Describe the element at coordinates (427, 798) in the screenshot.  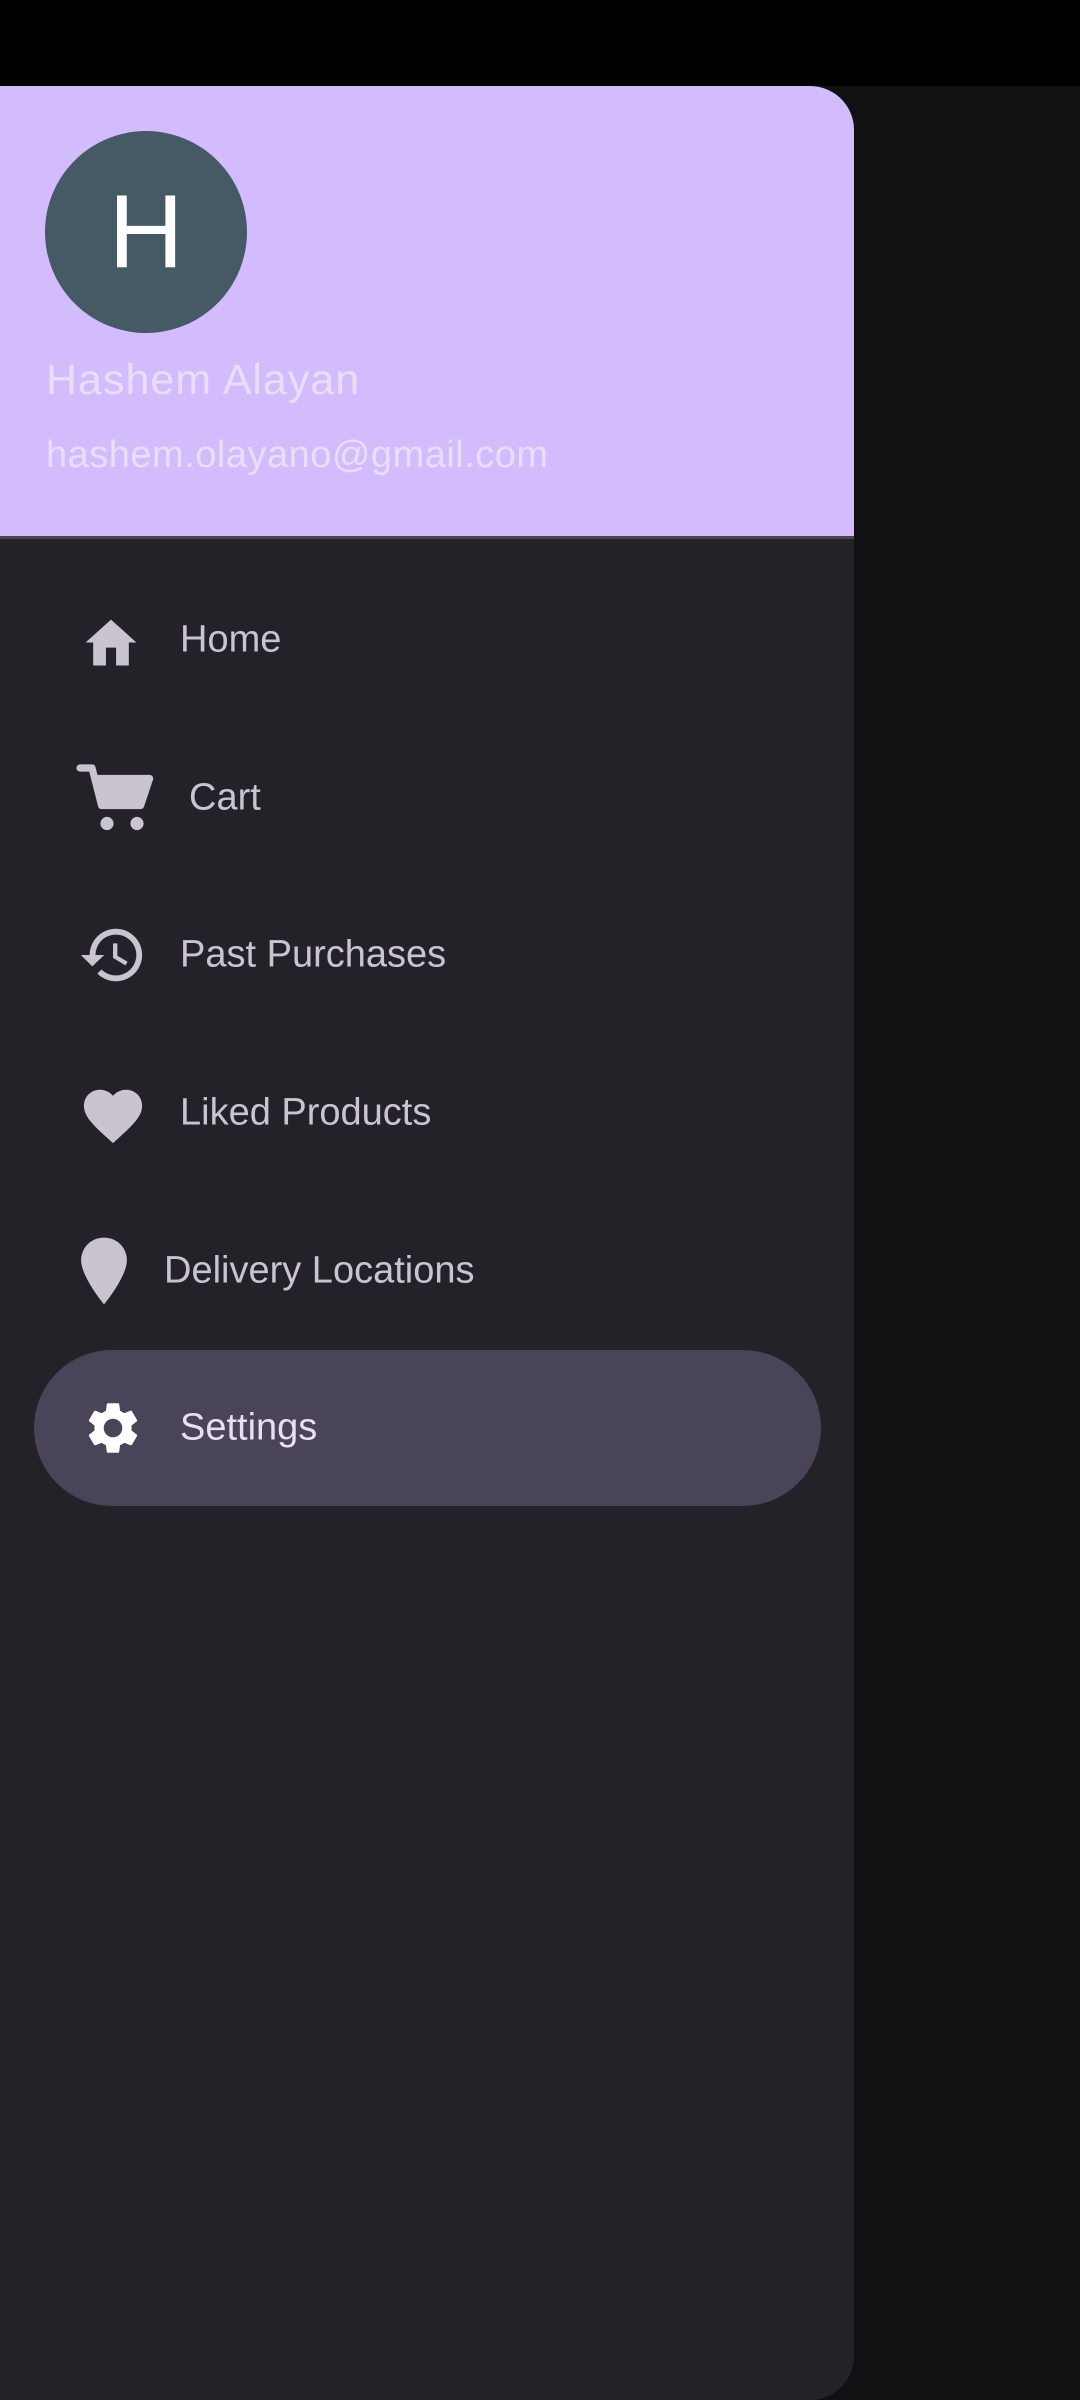
I see `nav-item-cart: Cart` at that location.